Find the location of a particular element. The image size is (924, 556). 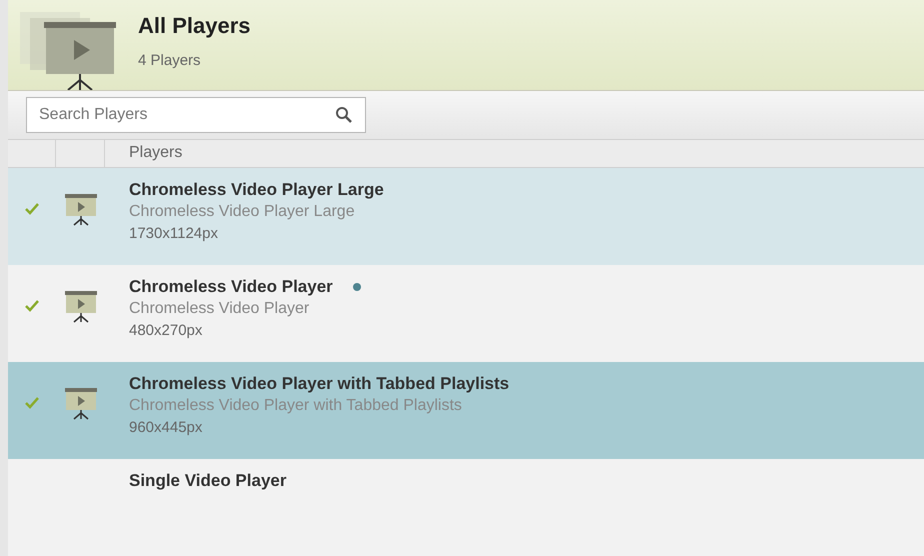

player-name: Chromeless Video Player is located at coordinates (231, 287).